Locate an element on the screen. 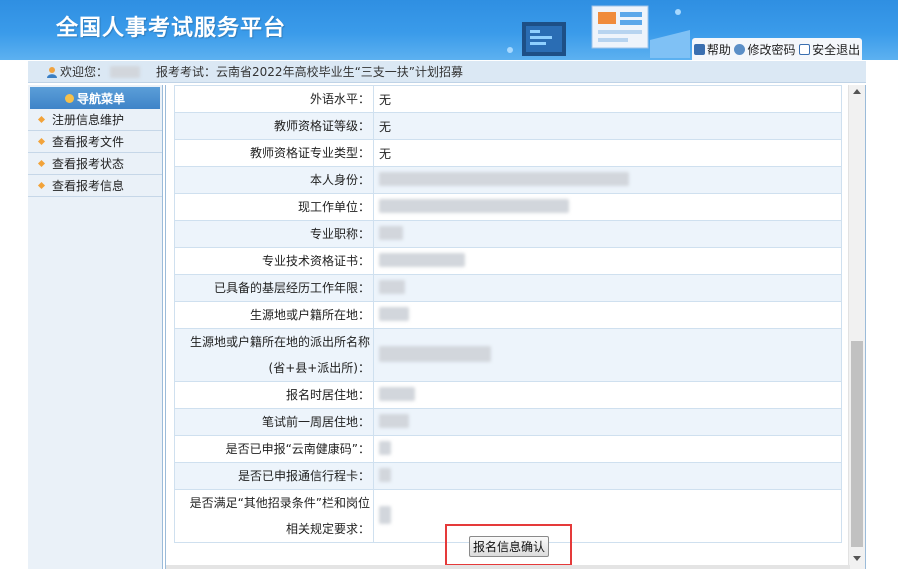 Image resolution: width=898 pixels, height=569 pixels. confirm-highlight: 报名信息确认 is located at coordinates (508, 545).